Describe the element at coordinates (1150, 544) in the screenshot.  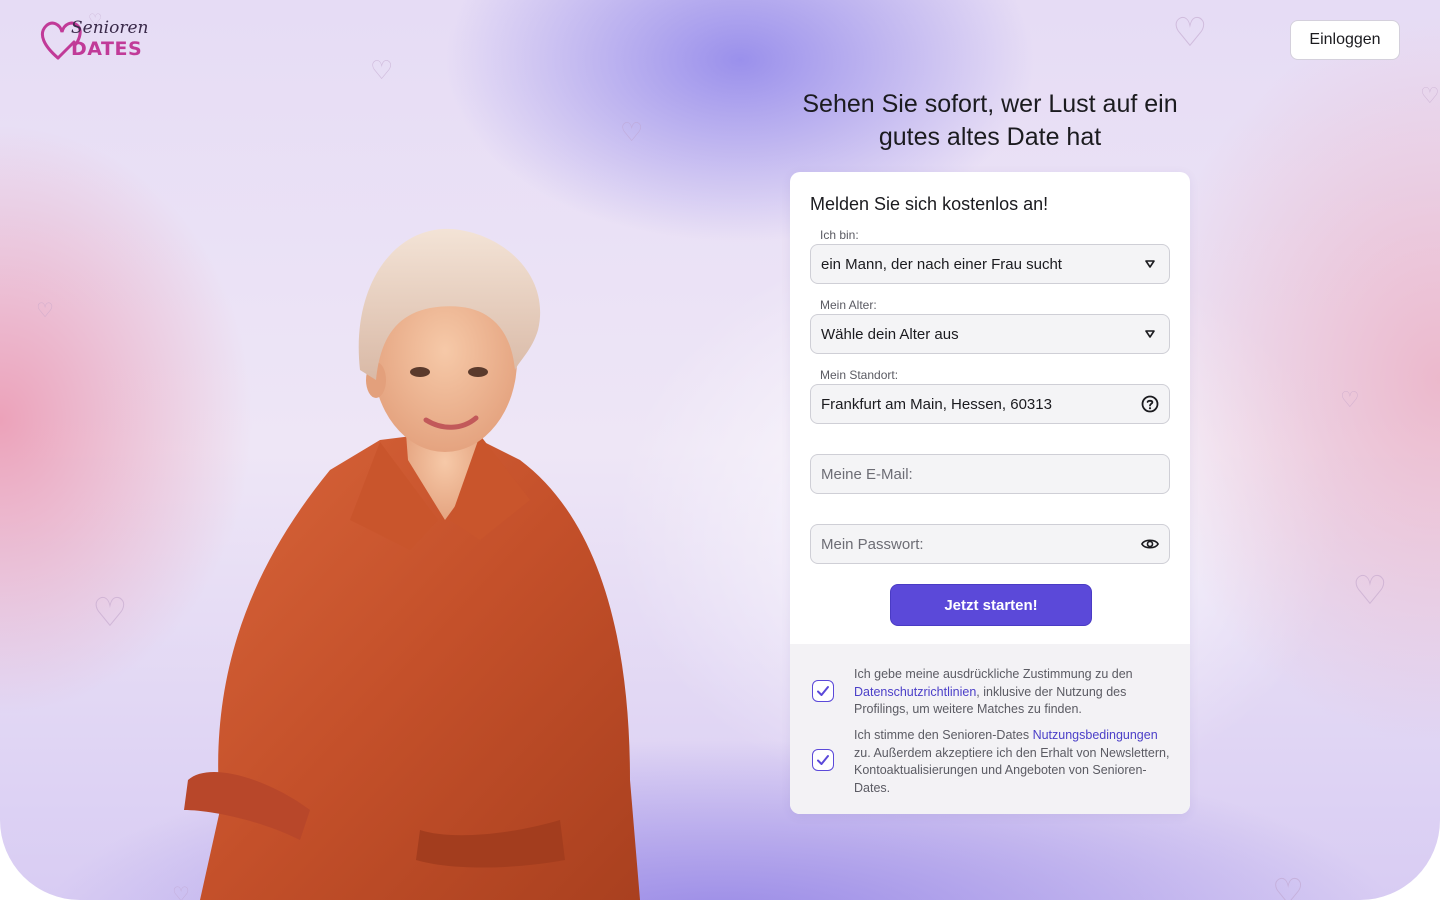
I see `eye-icon` at that location.